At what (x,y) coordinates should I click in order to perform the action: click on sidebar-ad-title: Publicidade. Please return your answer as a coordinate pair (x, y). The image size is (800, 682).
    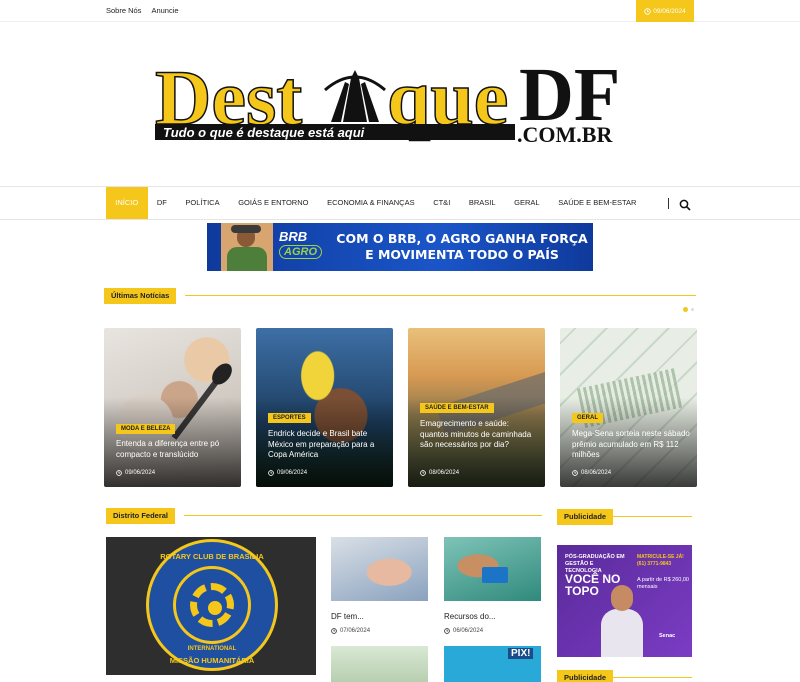
    Looking at the image, I should click on (585, 517).